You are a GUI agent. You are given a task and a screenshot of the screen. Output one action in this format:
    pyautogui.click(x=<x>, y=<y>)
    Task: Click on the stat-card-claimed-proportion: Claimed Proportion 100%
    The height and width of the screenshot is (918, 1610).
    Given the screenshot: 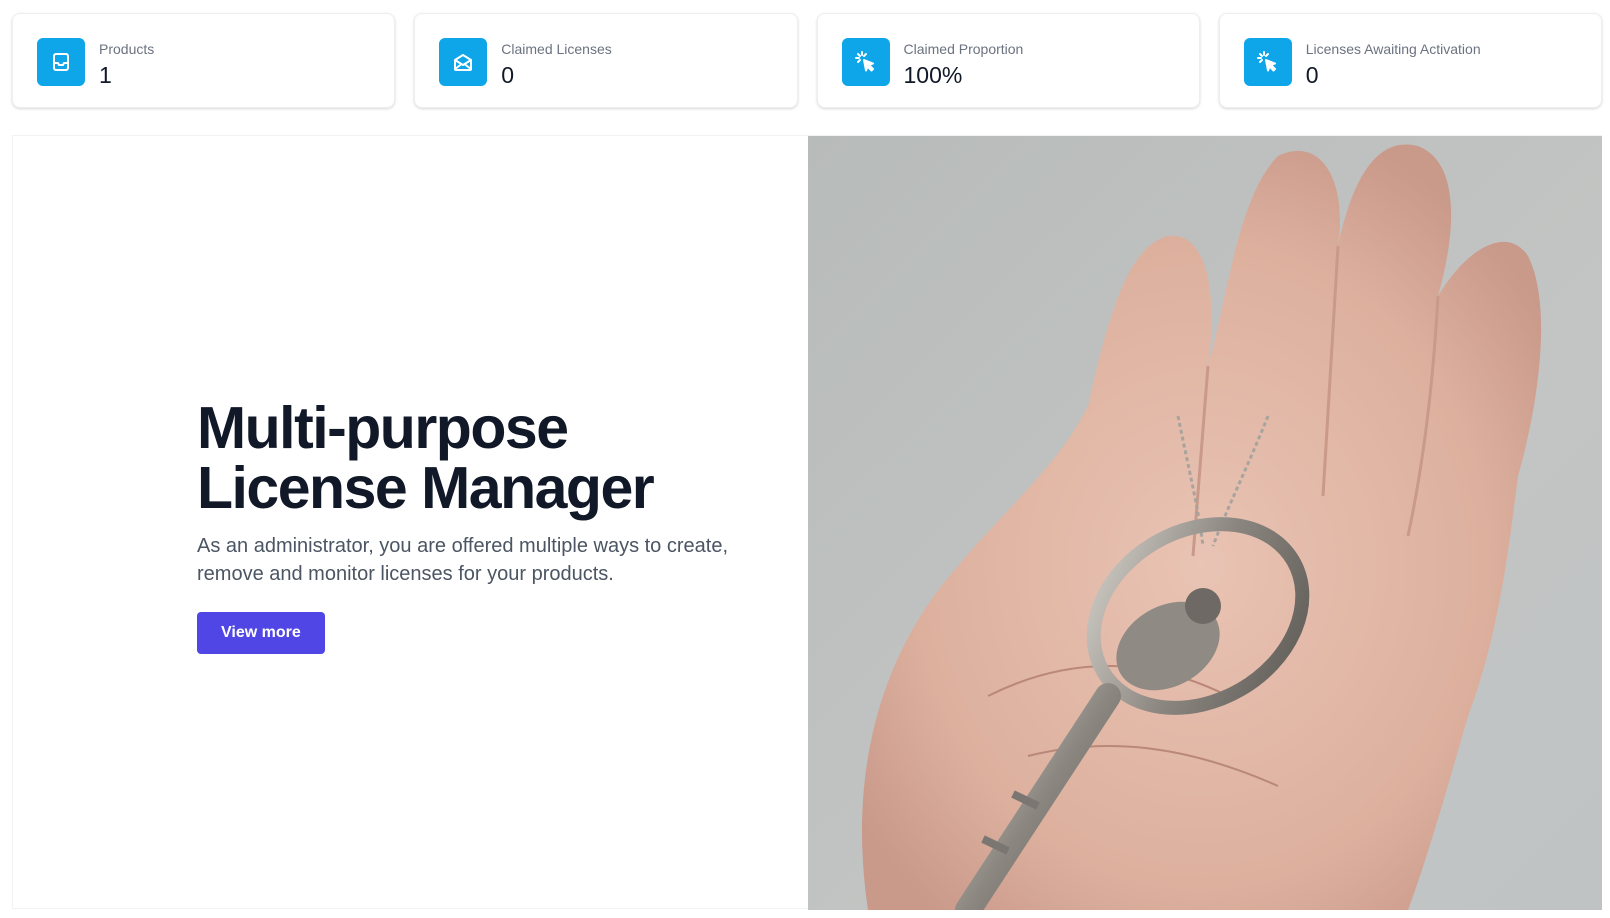 What is the action you would take?
    pyautogui.click(x=1008, y=60)
    